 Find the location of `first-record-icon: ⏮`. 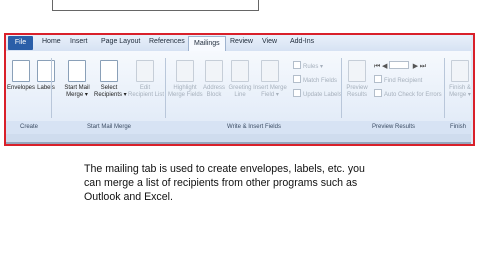

first-record-icon: ⏮ is located at coordinates (377, 66).